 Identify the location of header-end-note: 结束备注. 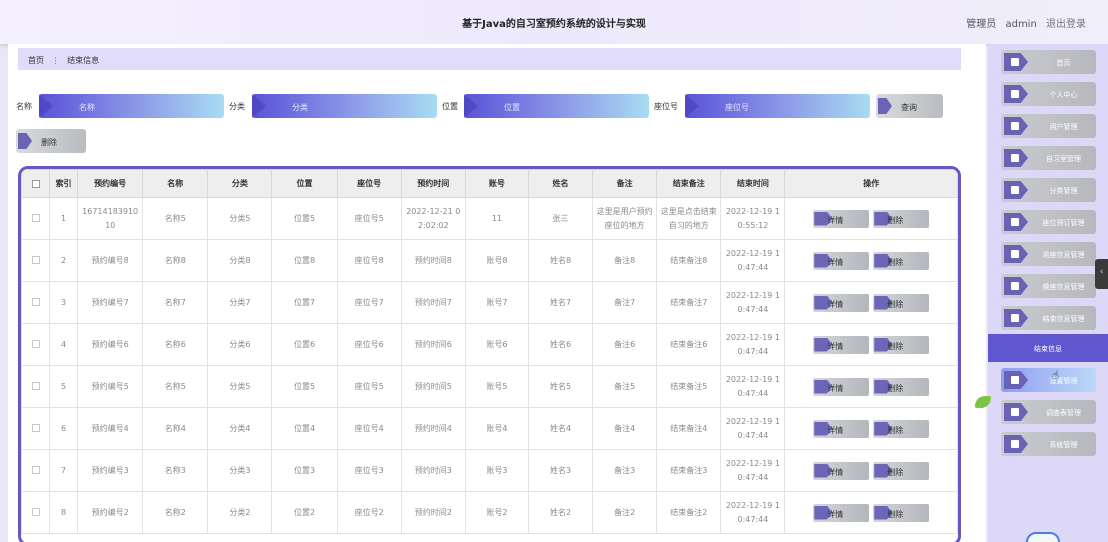
(689, 183).